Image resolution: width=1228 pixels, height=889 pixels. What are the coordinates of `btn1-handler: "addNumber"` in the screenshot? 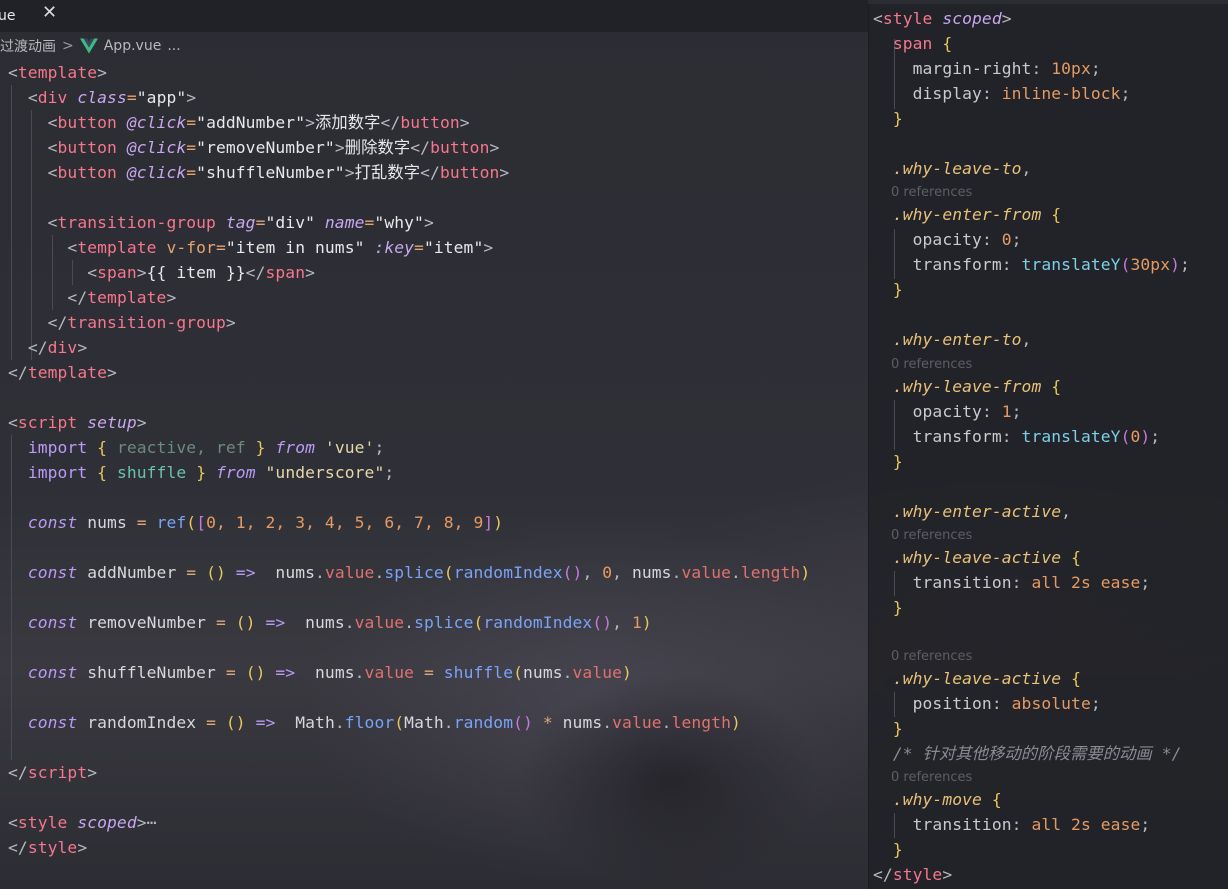 It's located at (251, 122).